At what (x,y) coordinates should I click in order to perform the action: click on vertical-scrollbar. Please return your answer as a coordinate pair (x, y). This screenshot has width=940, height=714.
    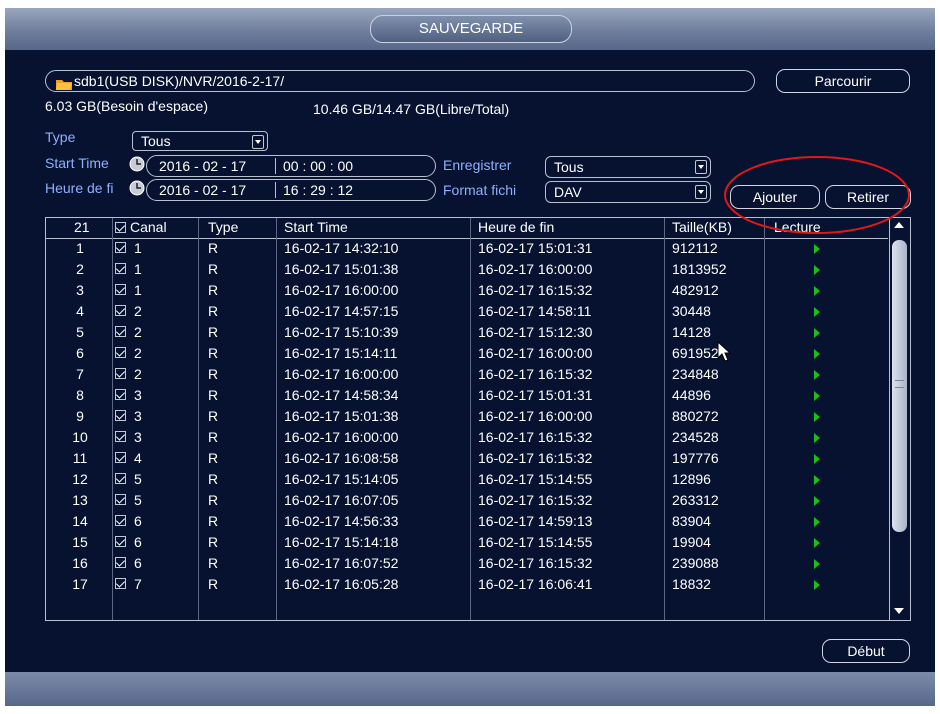
    Looking at the image, I should click on (900, 419).